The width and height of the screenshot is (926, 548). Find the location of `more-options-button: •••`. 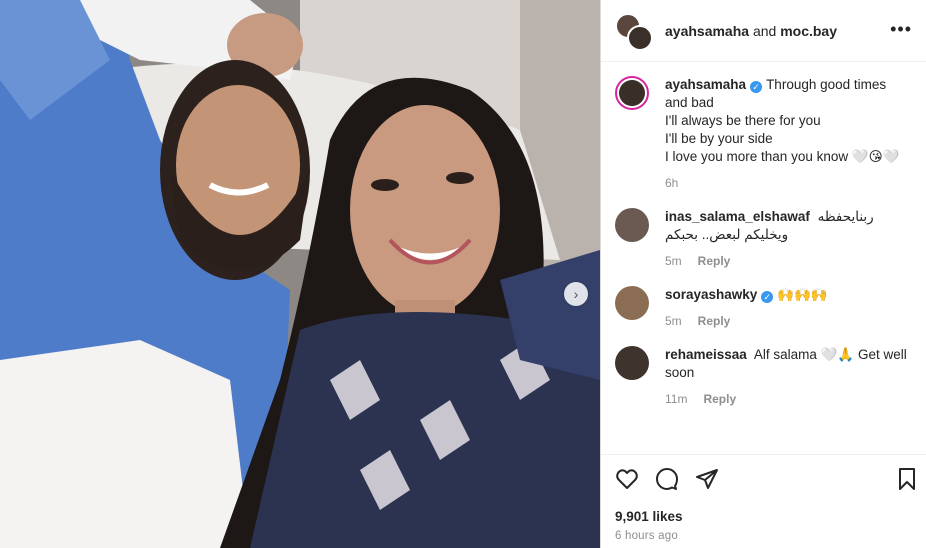

more-options-button: ••• is located at coordinates (901, 29).